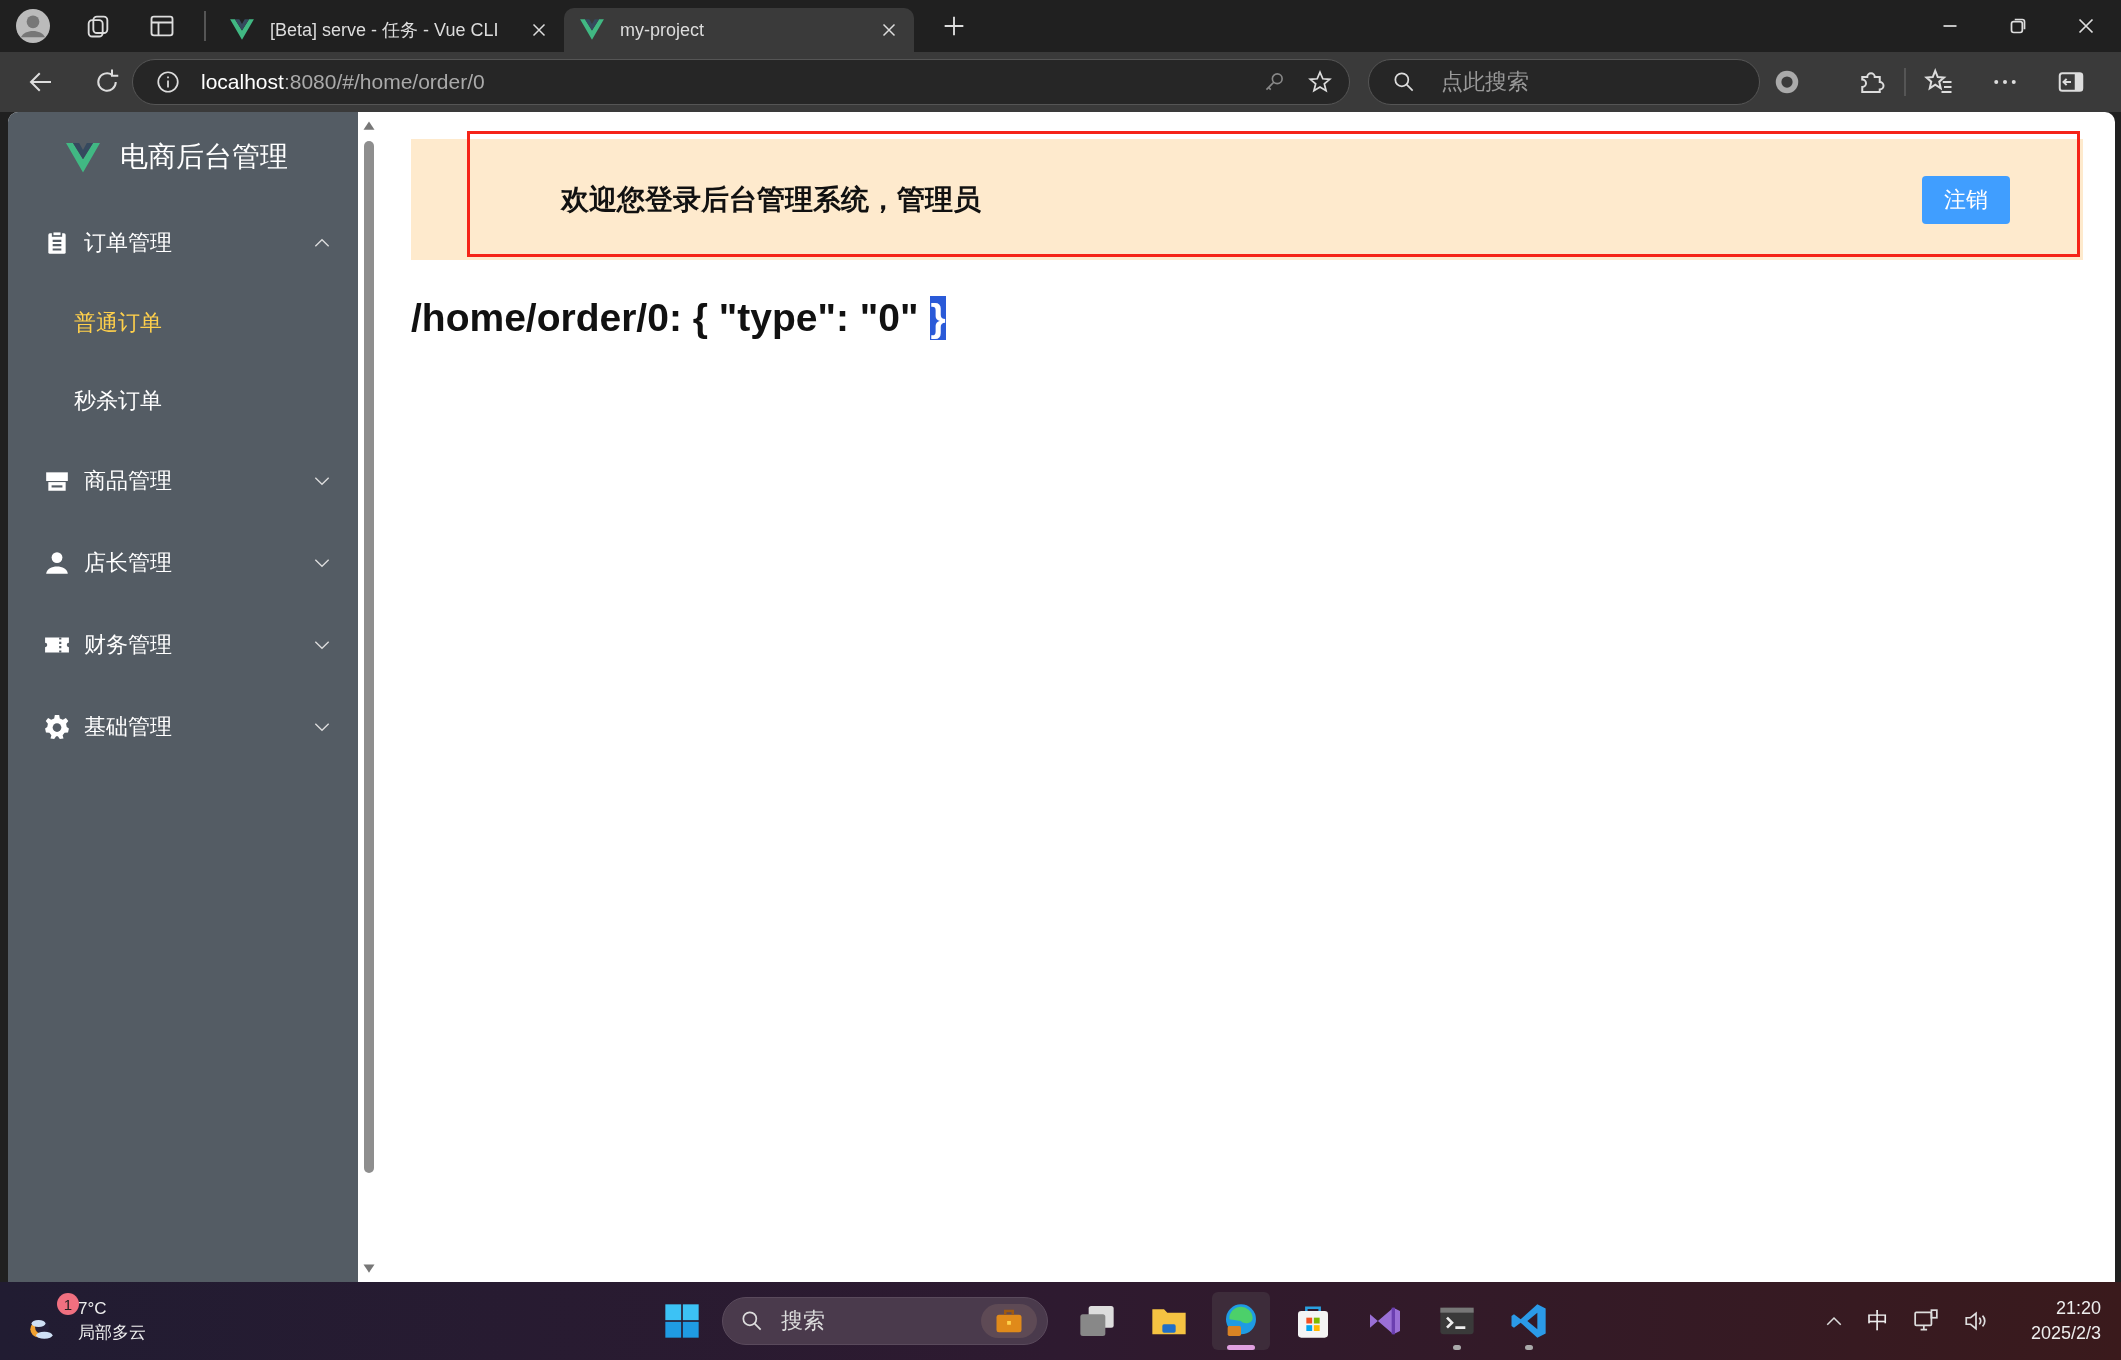 This screenshot has height=1360, width=2121. What do you see at coordinates (682, 1321) in the screenshot?
I see `start-icon` at bounding box center [682, 1321].